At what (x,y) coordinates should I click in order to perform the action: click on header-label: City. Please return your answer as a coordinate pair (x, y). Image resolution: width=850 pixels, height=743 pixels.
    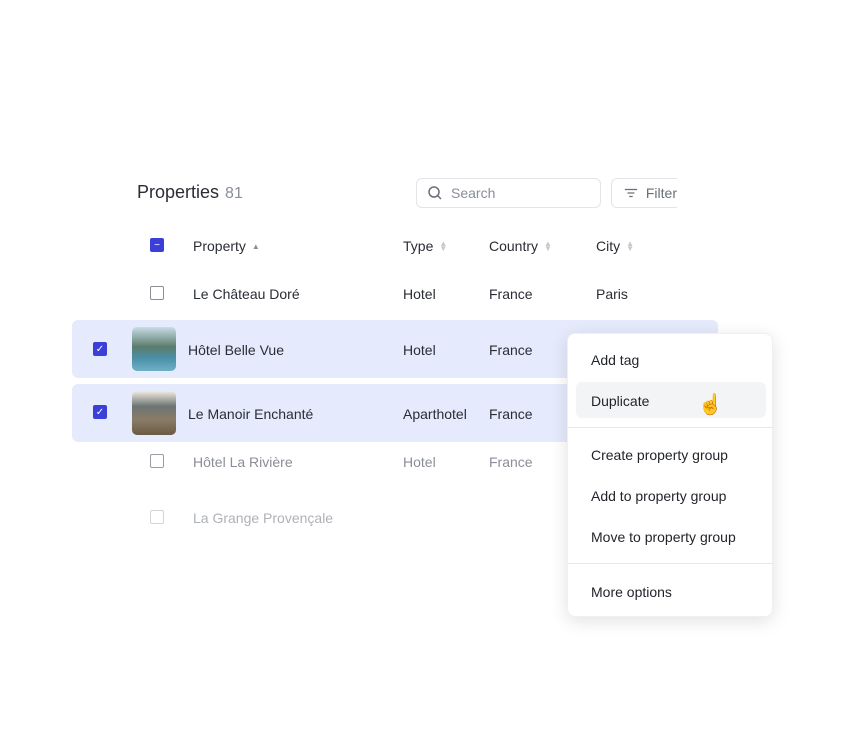
    Looking at the image, I should click on (608, 246).